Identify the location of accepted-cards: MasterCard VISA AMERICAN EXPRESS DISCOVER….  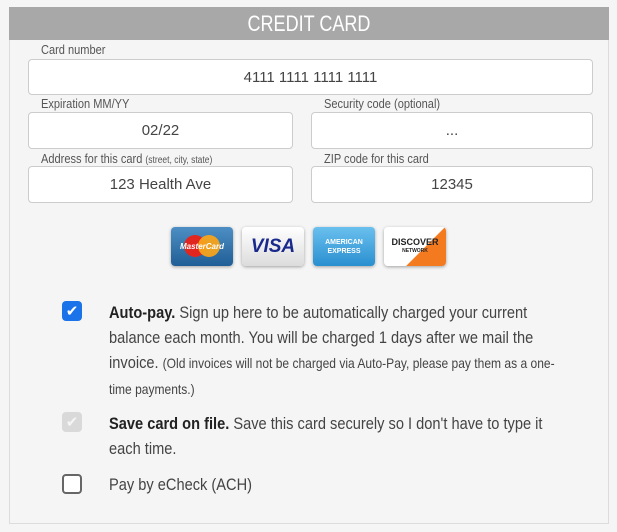
(308, 246).